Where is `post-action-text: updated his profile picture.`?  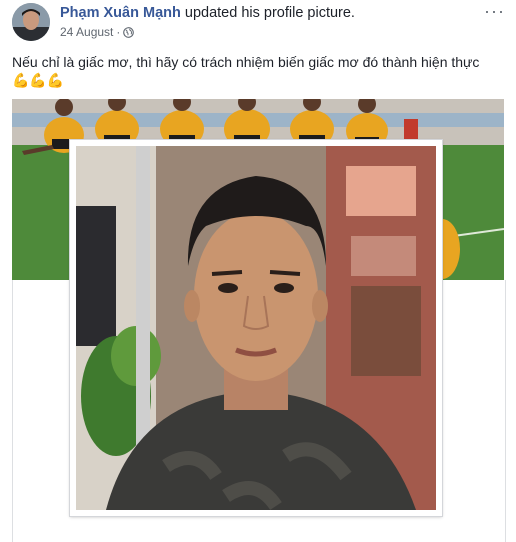
post-action-text: updated his profile picture. is located at coordinates (267, 13).